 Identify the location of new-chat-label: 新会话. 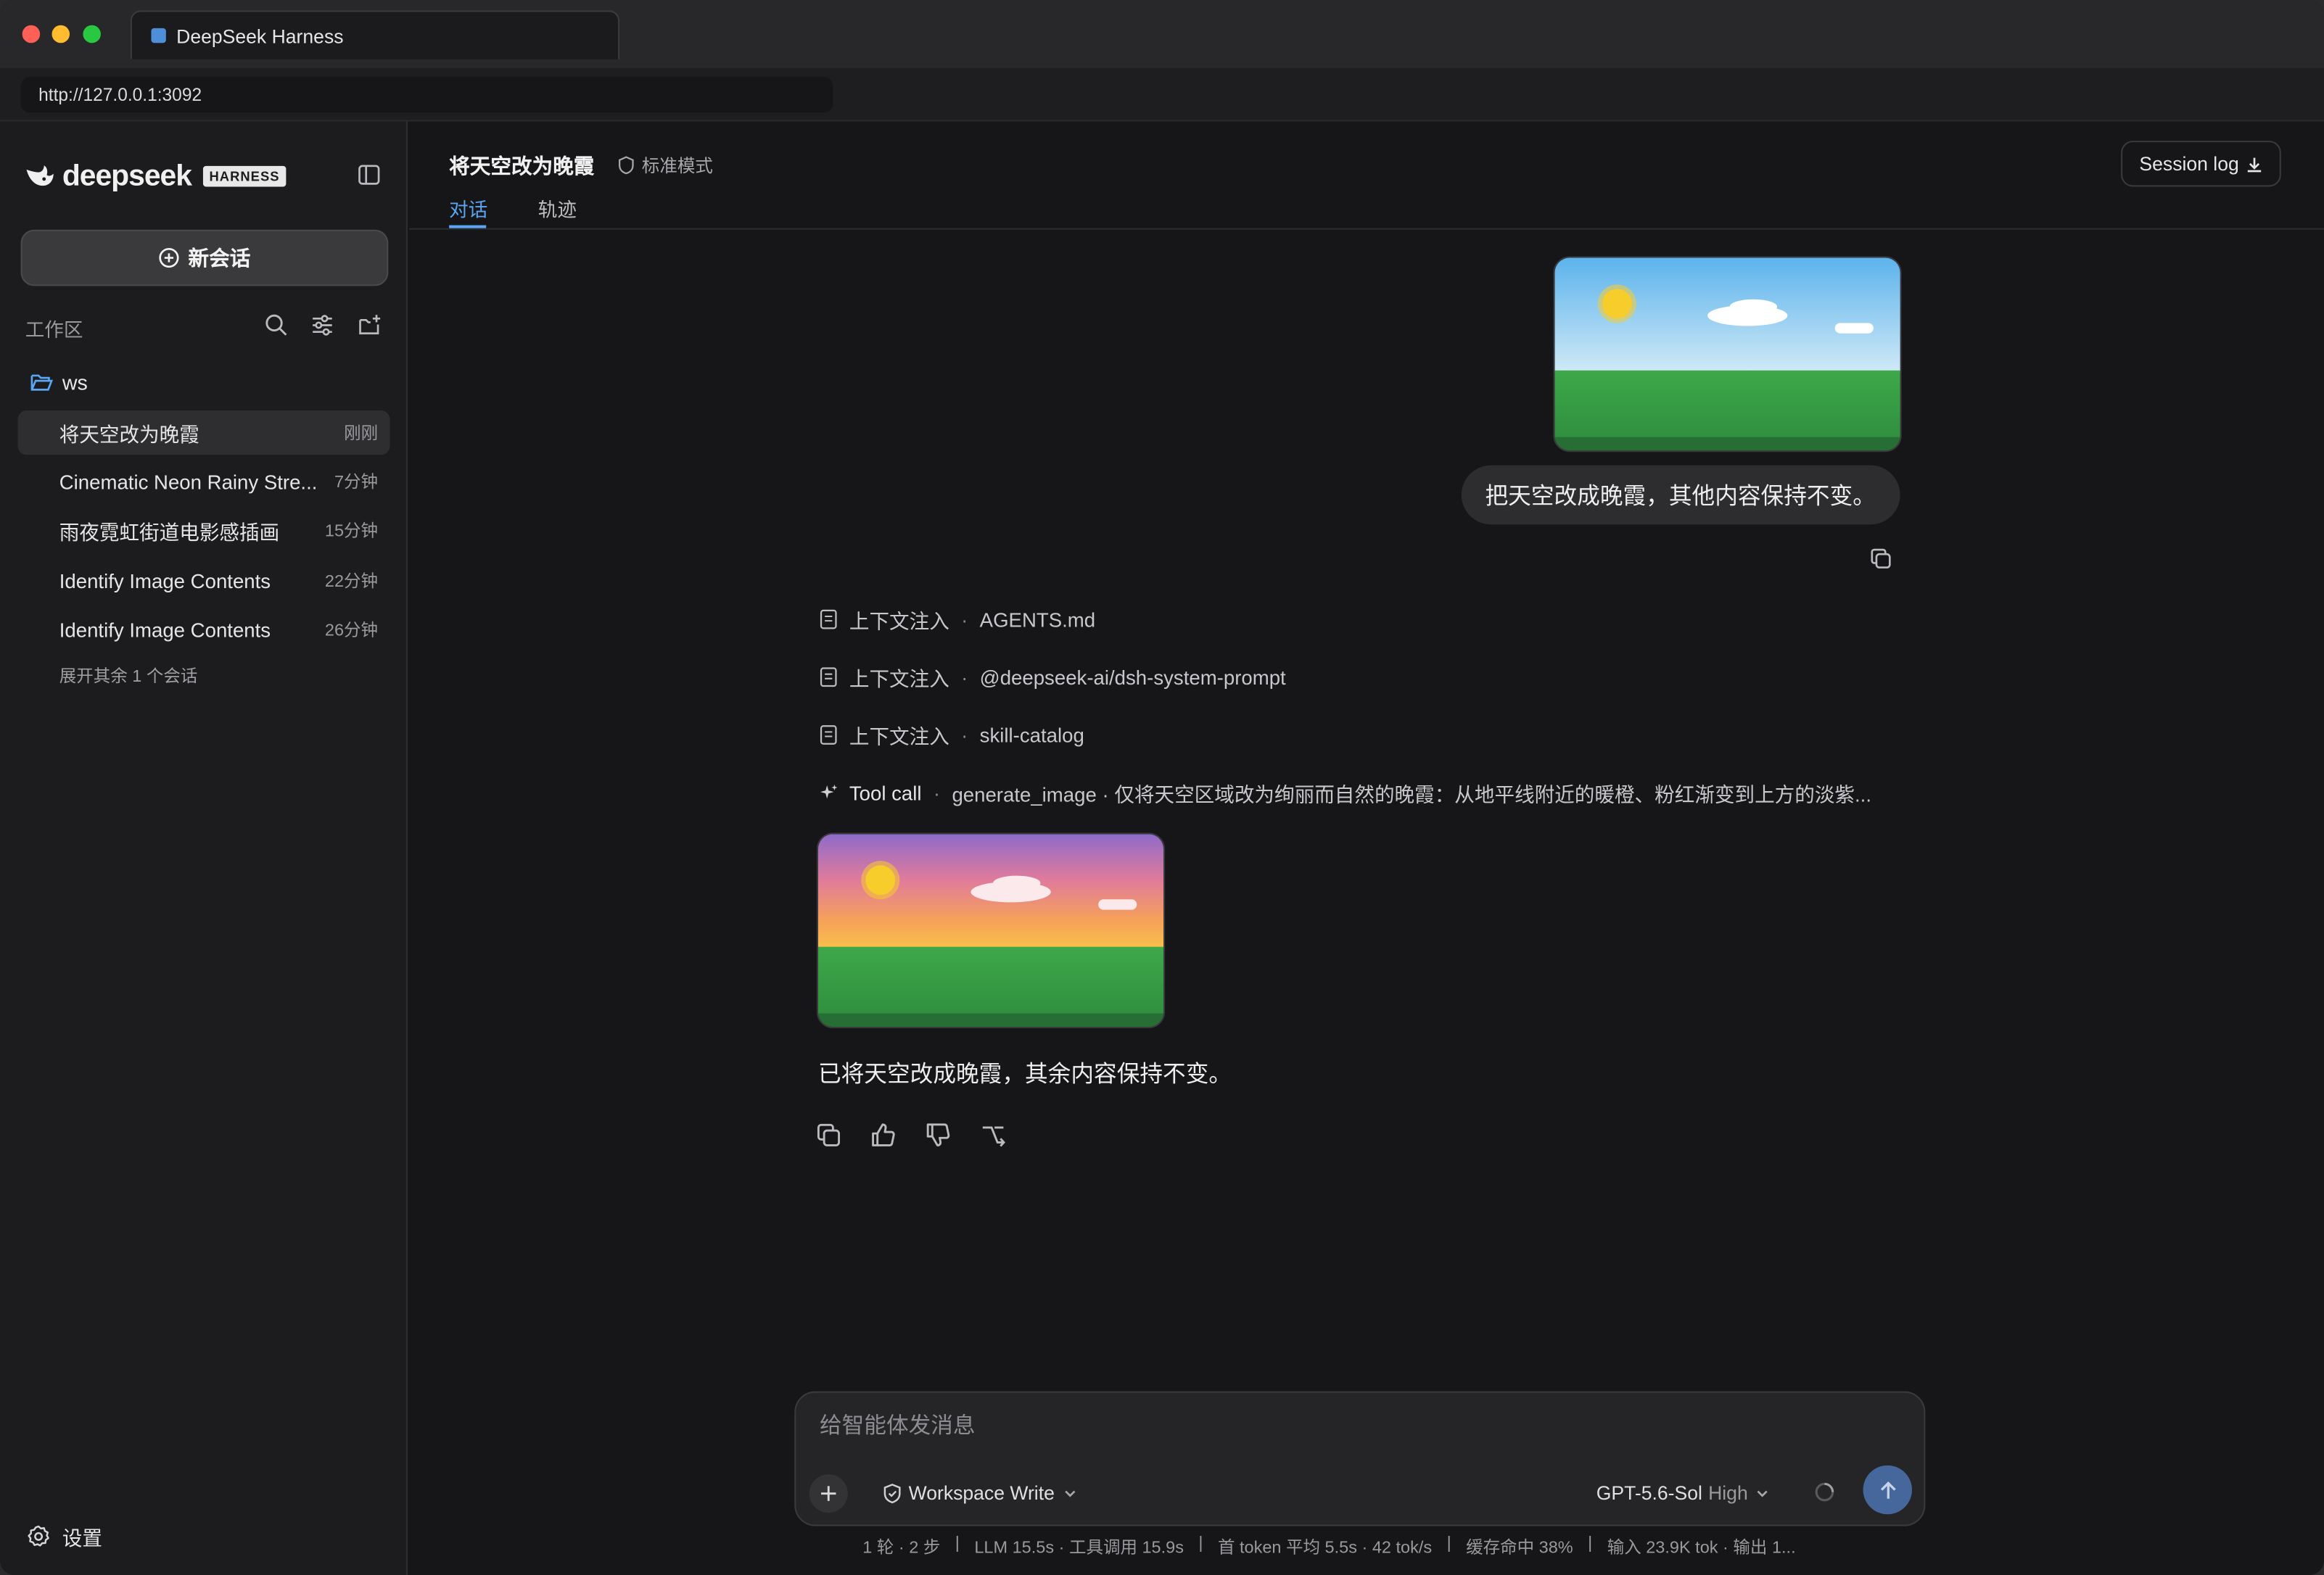
(219, 258).